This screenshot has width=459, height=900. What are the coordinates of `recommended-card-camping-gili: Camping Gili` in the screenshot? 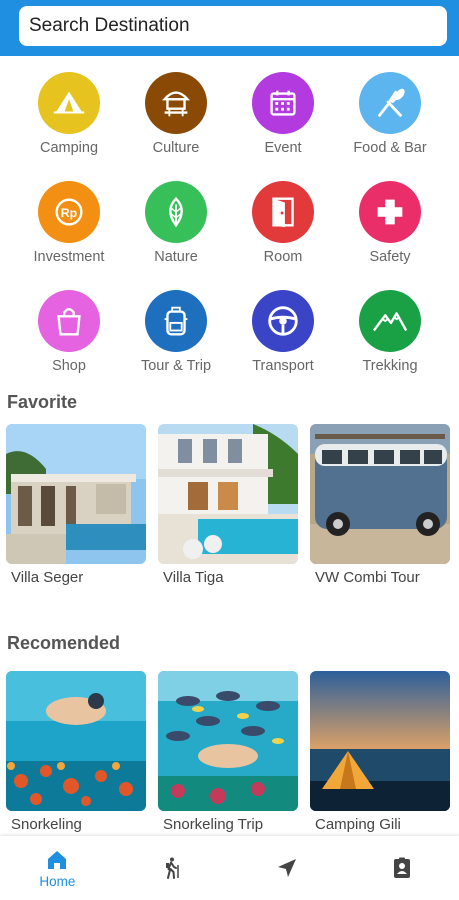 It's located at (380, 752).